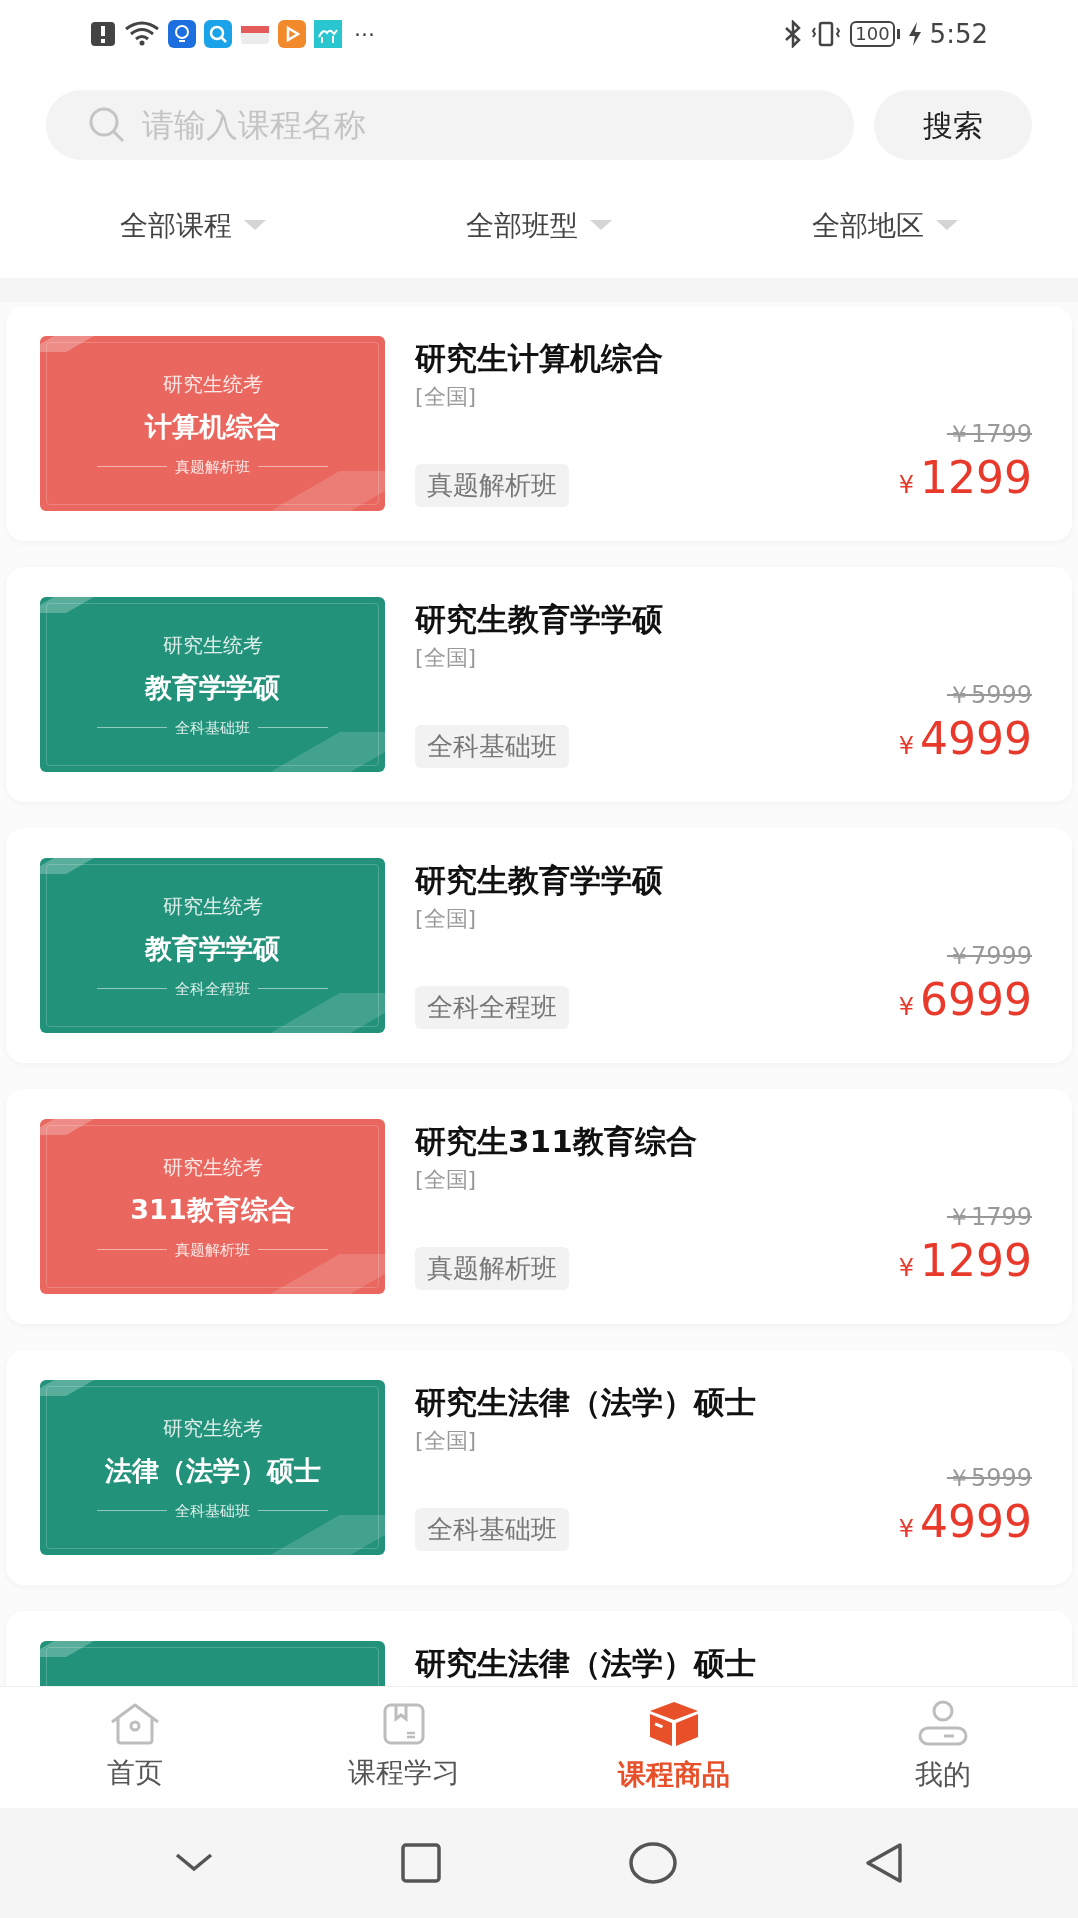 Image resolution: width=1078 pixels, height=1918 pixels. I want to click on course-card: 研究生统考 法律（法学）硕士 全科基础班 研究生法律（法学）硕士 [全国] 全科基础班 ￥5999 ¥4999, so click(539, 1467).